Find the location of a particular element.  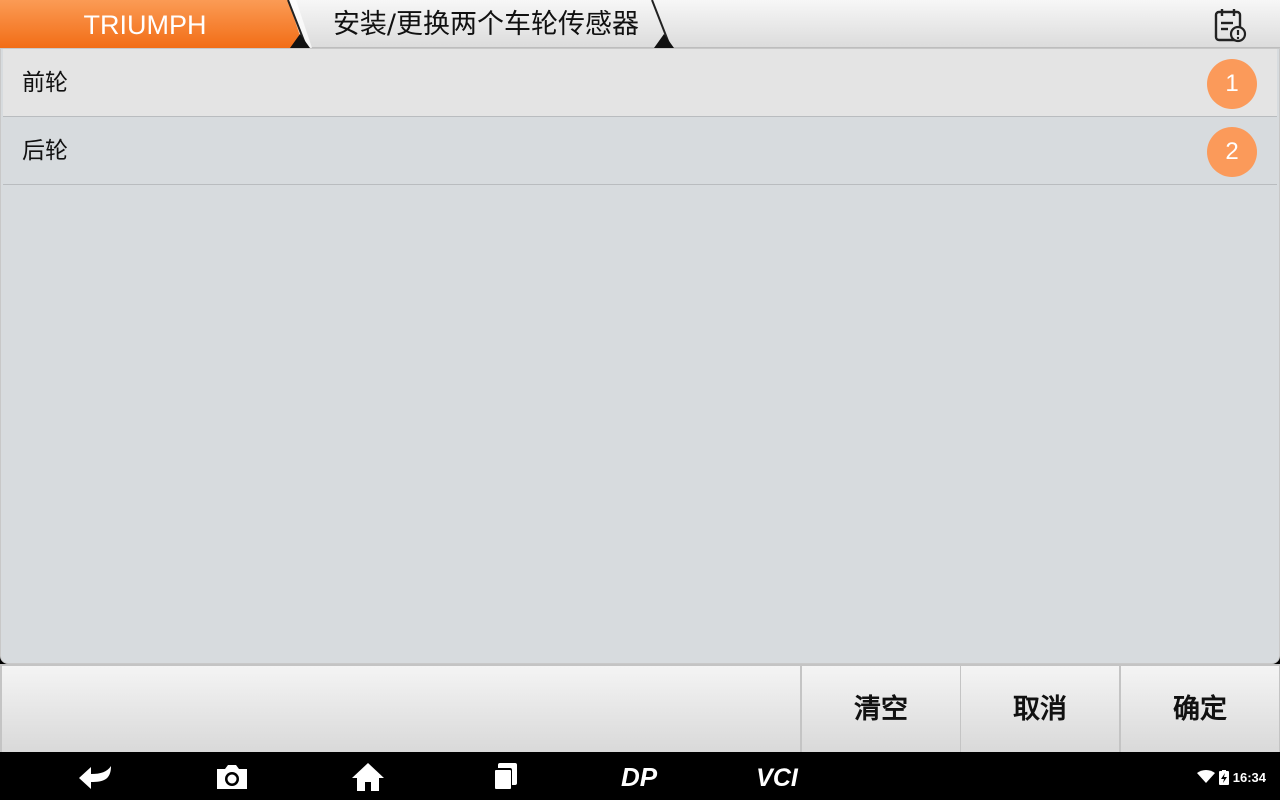

list-item-rear-wheel: 后轮 2 is located at coordinates (640, 151).